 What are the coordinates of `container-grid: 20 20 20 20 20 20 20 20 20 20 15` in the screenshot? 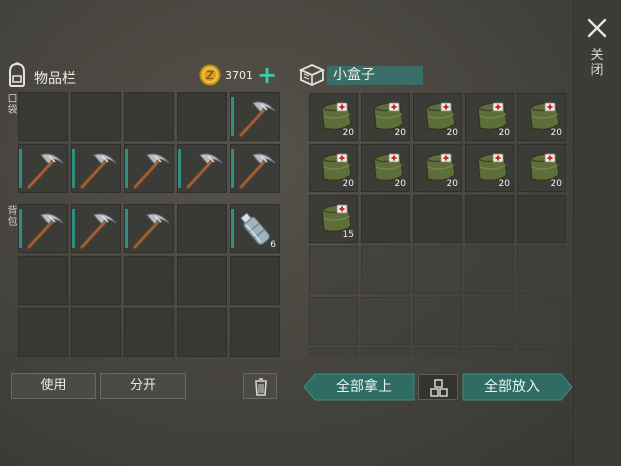 It's located at (437, 168).